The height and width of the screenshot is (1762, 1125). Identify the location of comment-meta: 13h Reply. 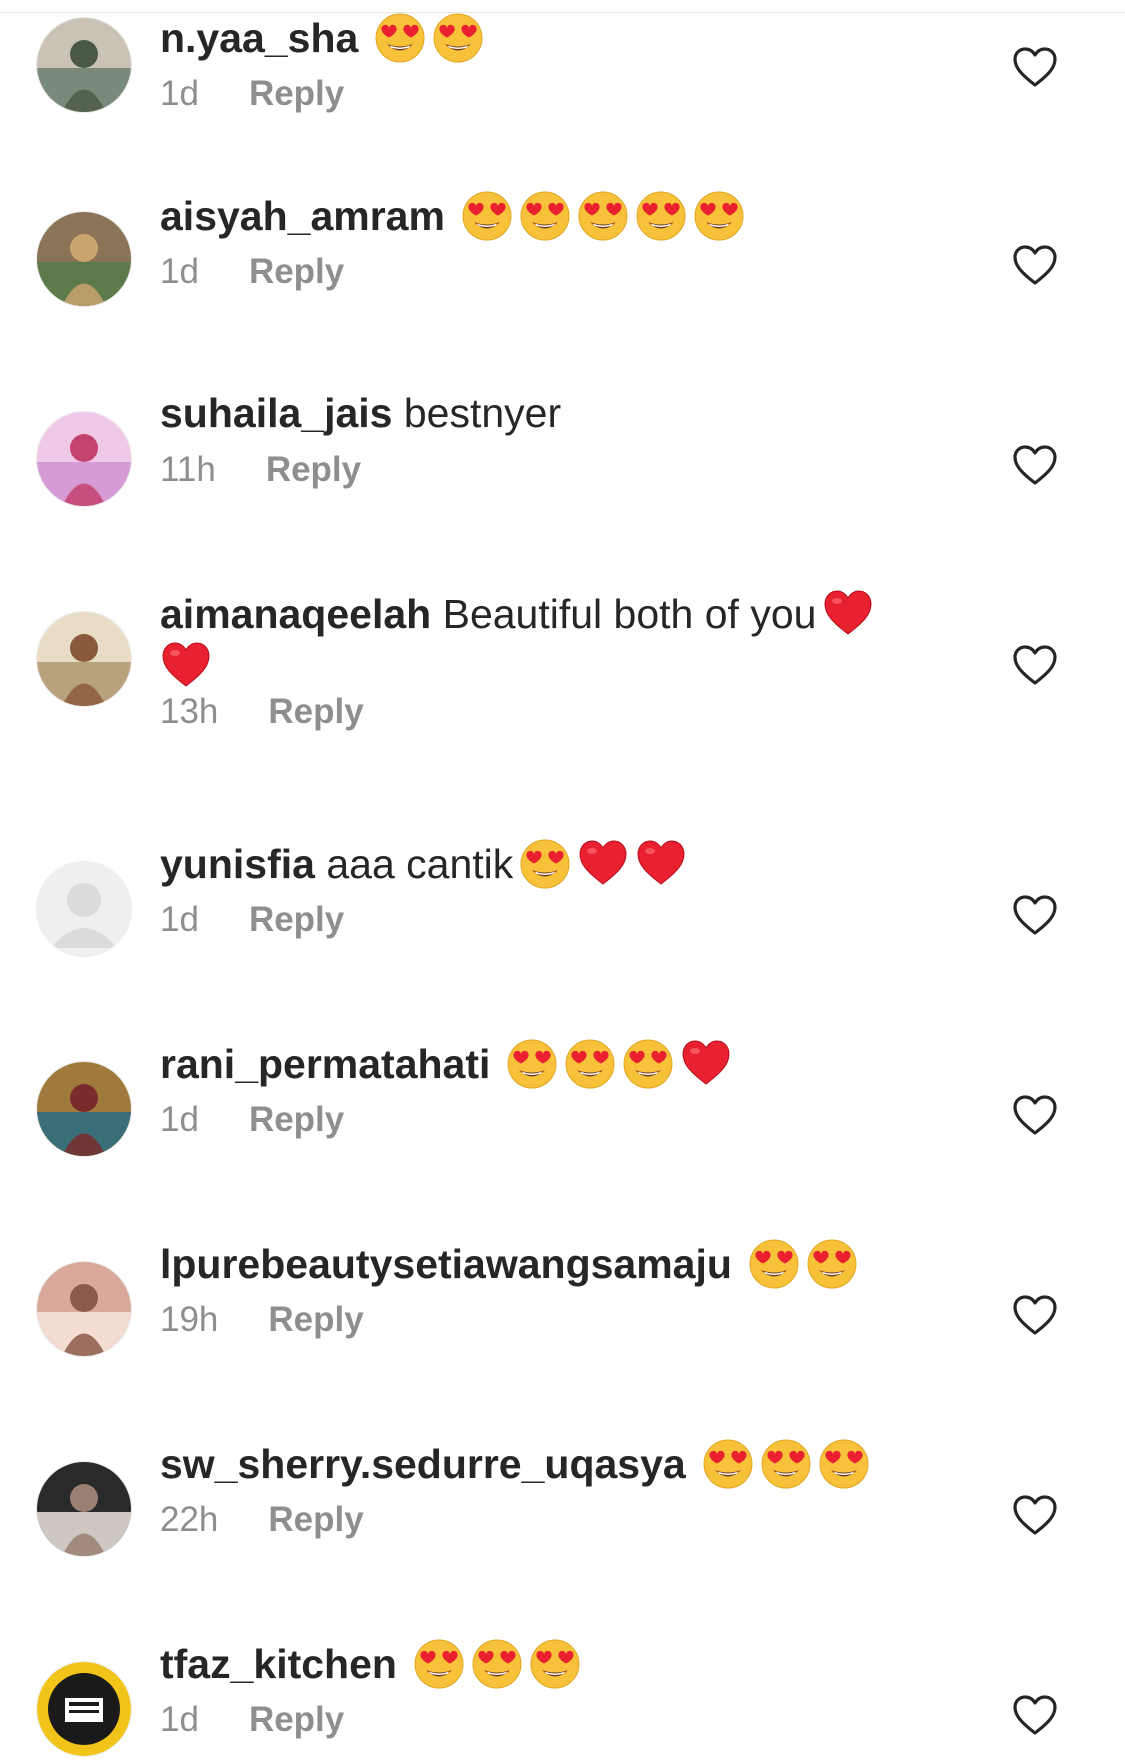
(262, 712).